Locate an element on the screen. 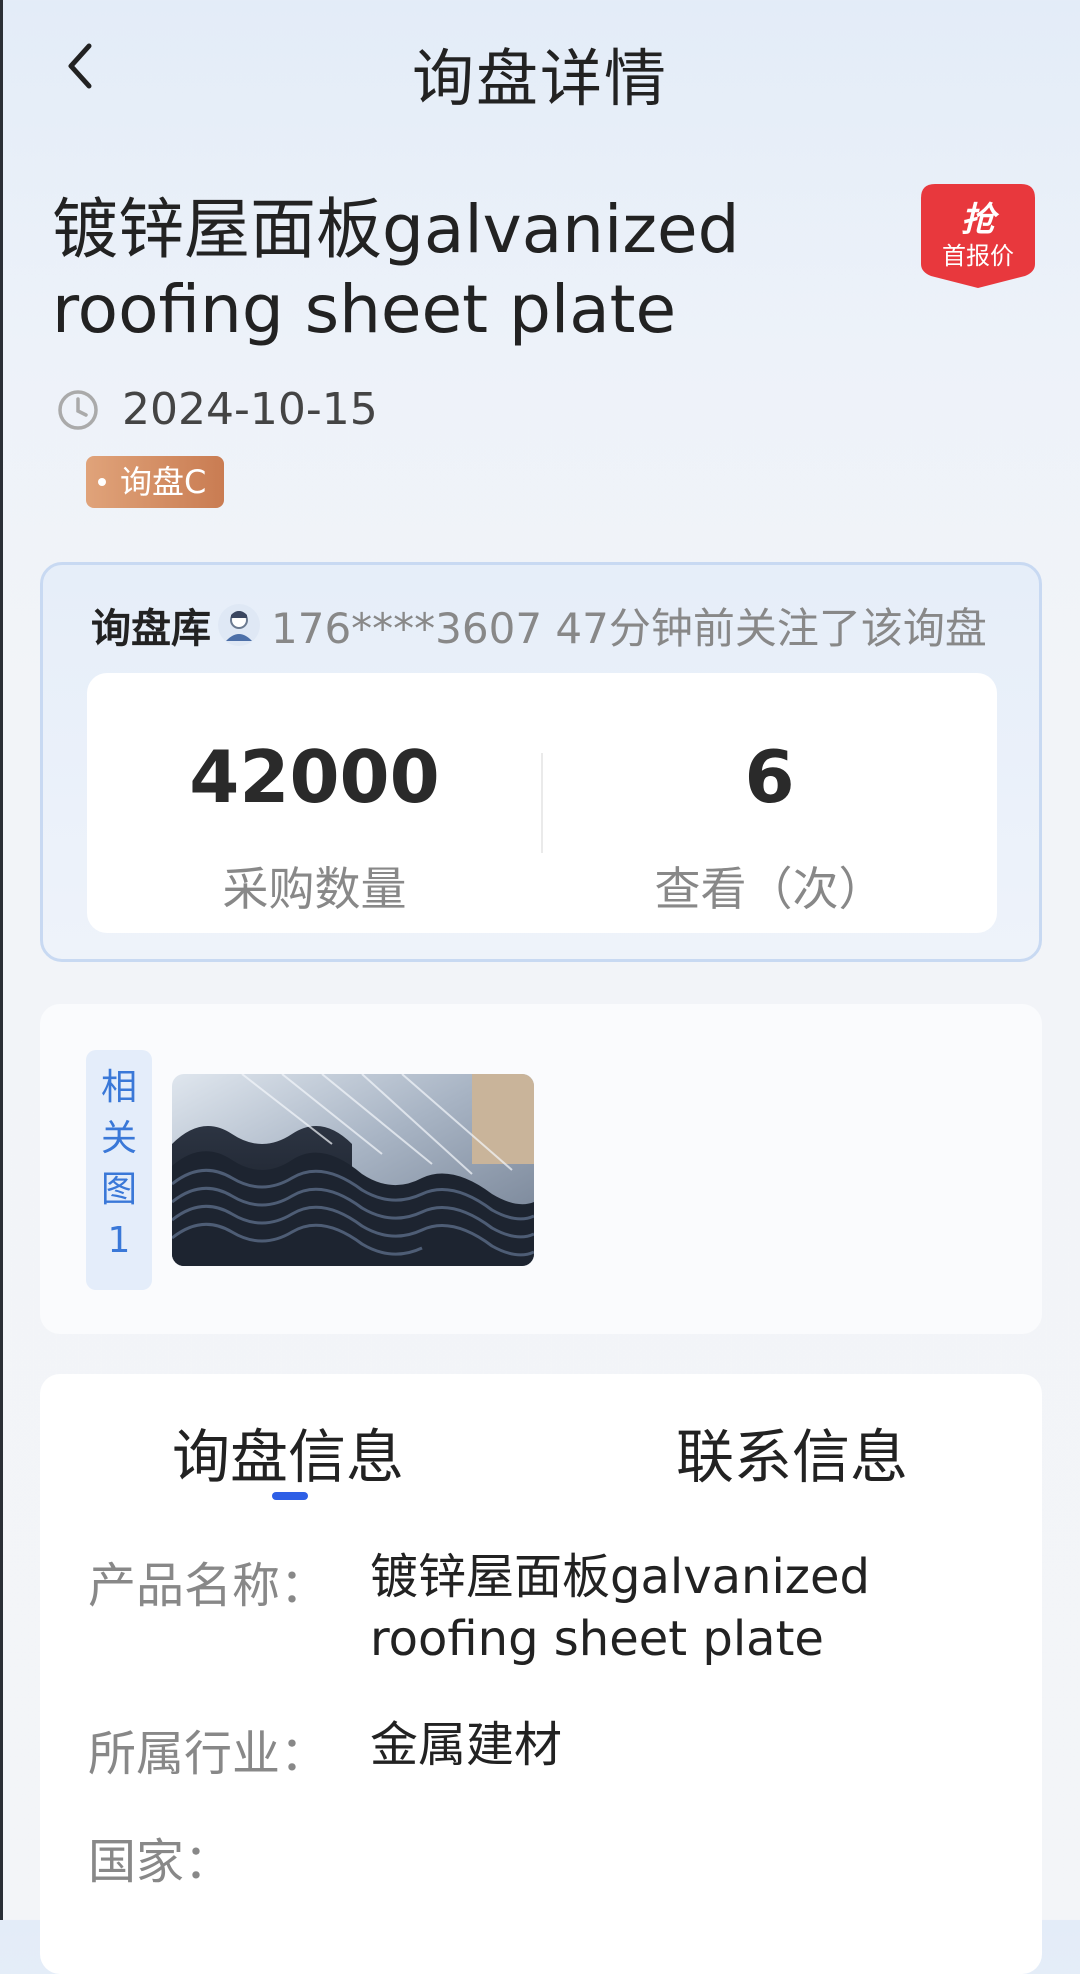  grab-first-quote-button: 抢 首报价 is located at coordinates (978, 236).